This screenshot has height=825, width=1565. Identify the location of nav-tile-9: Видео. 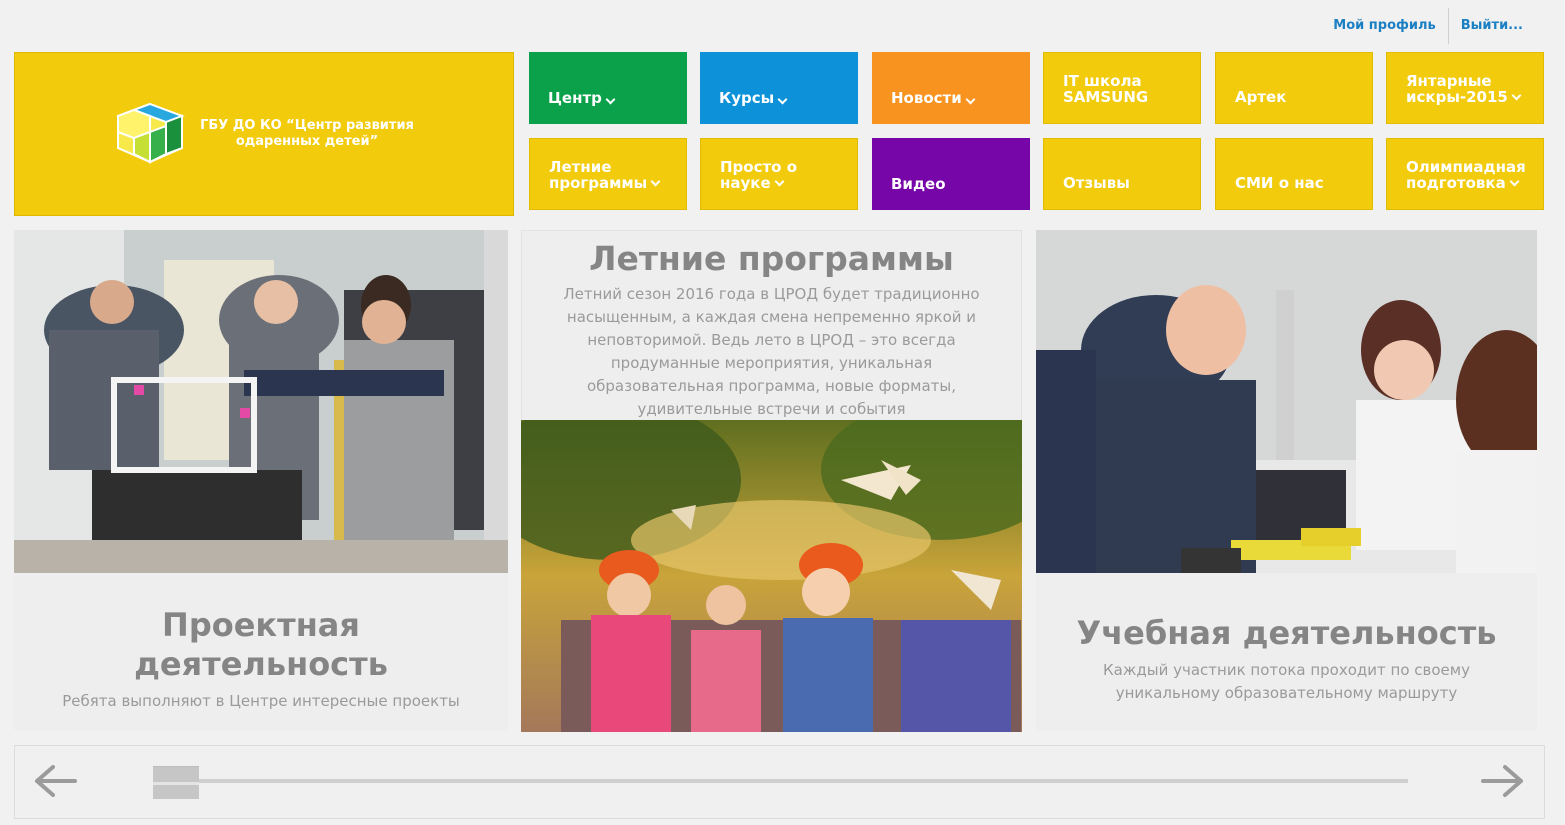
(951, 174).